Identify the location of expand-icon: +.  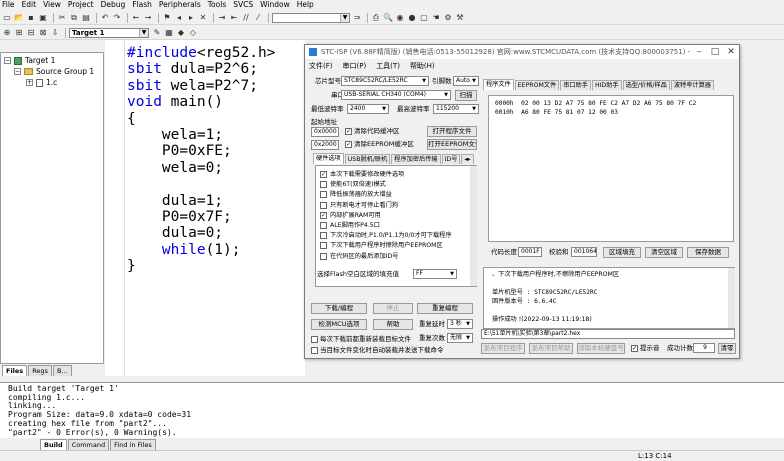
(29, 82).